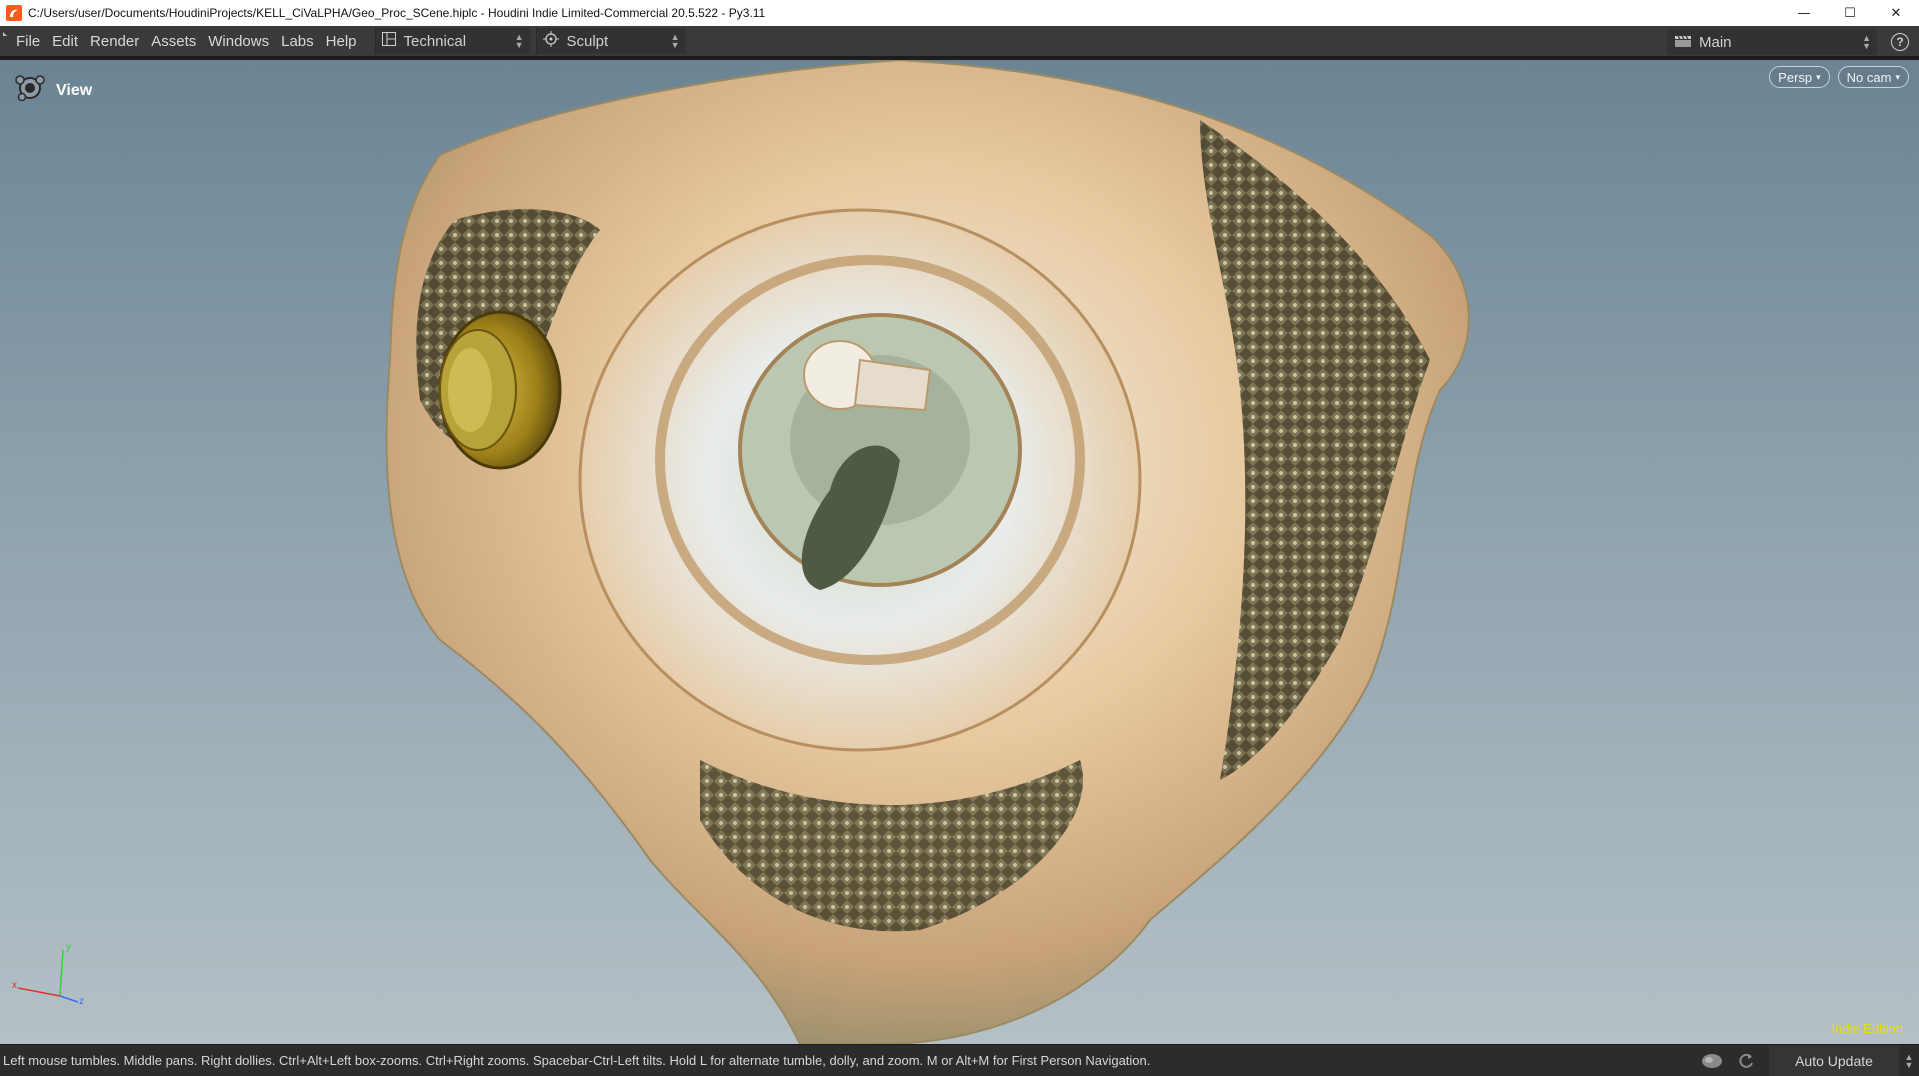  Describe the element at coordinates (519, 41) in the screenshot. I see `desktop-selector-arrows-icon: ▲ ▼` at that location.